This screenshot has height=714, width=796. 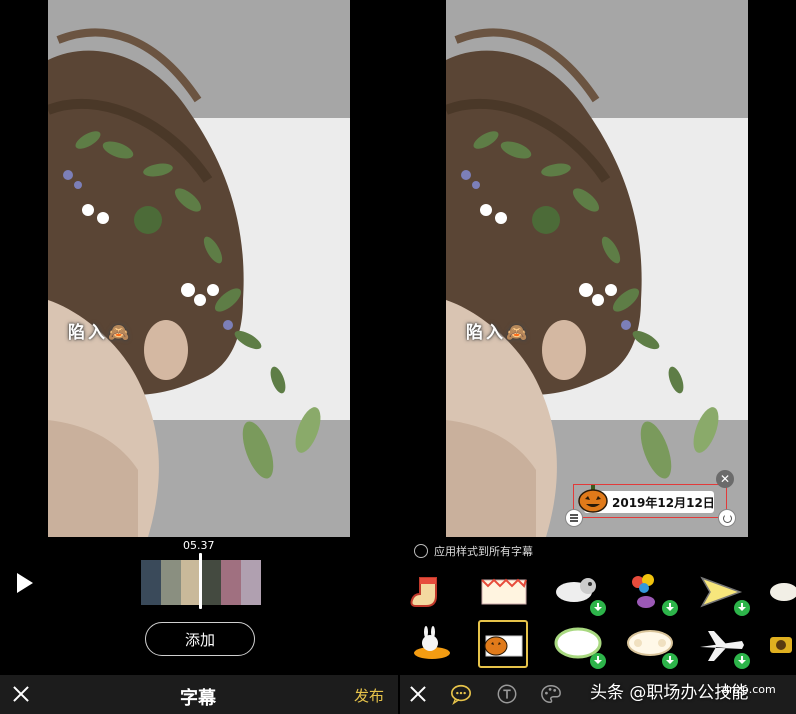 I want to click on sheep-sticker, so click(x=781, y=592).